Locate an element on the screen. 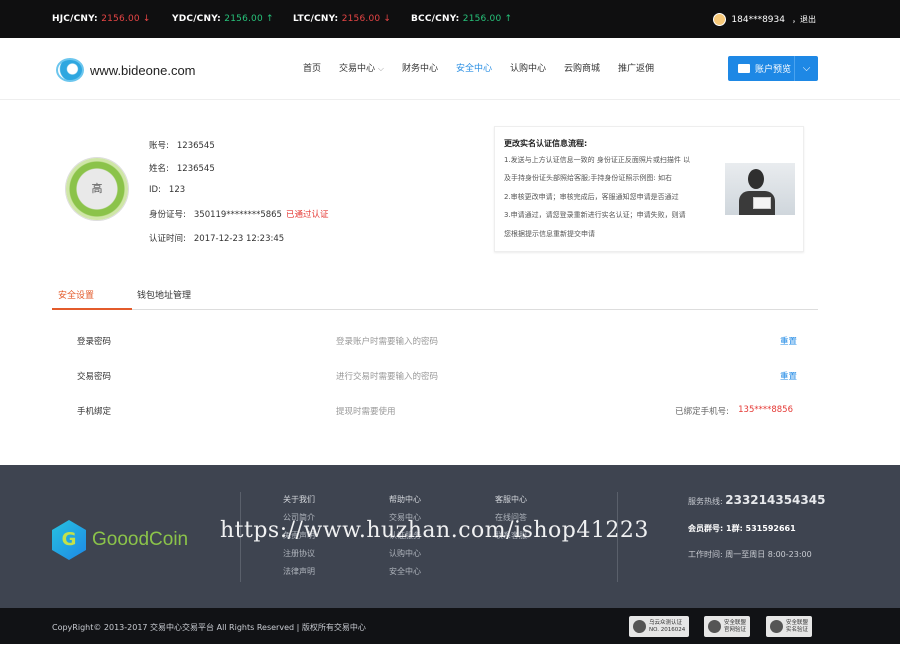  notice-line: 1.发送与上方认证信息一致的 身份证正反面照片或扫描件 以 is located at coordinates (597, 160).